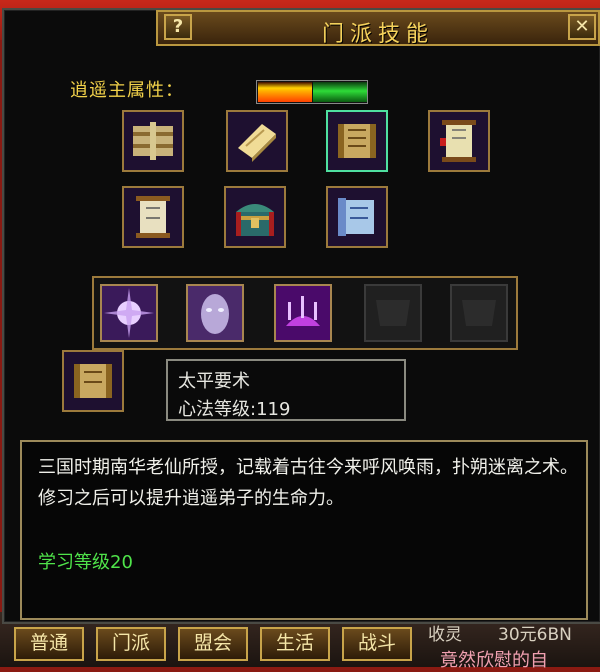 This screenshot has height=672, width=600. I want to click on selected-item-preview, so click(93, 381).